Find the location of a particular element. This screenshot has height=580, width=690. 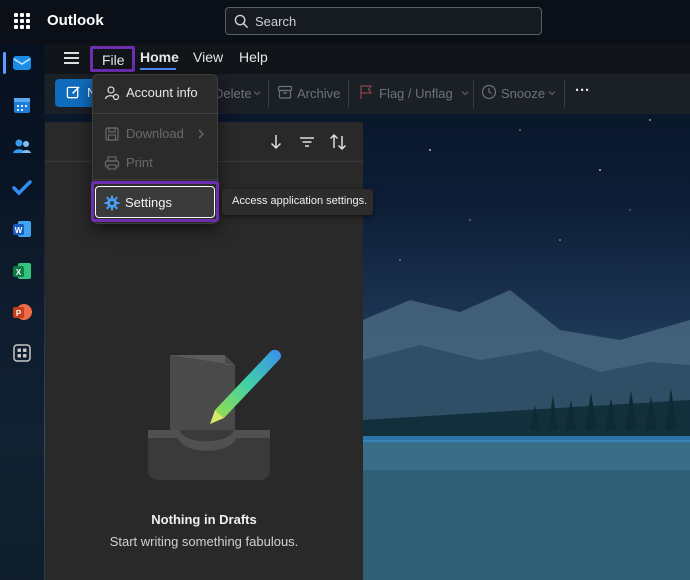

svg-text: X is located at coordinates (19, 272).